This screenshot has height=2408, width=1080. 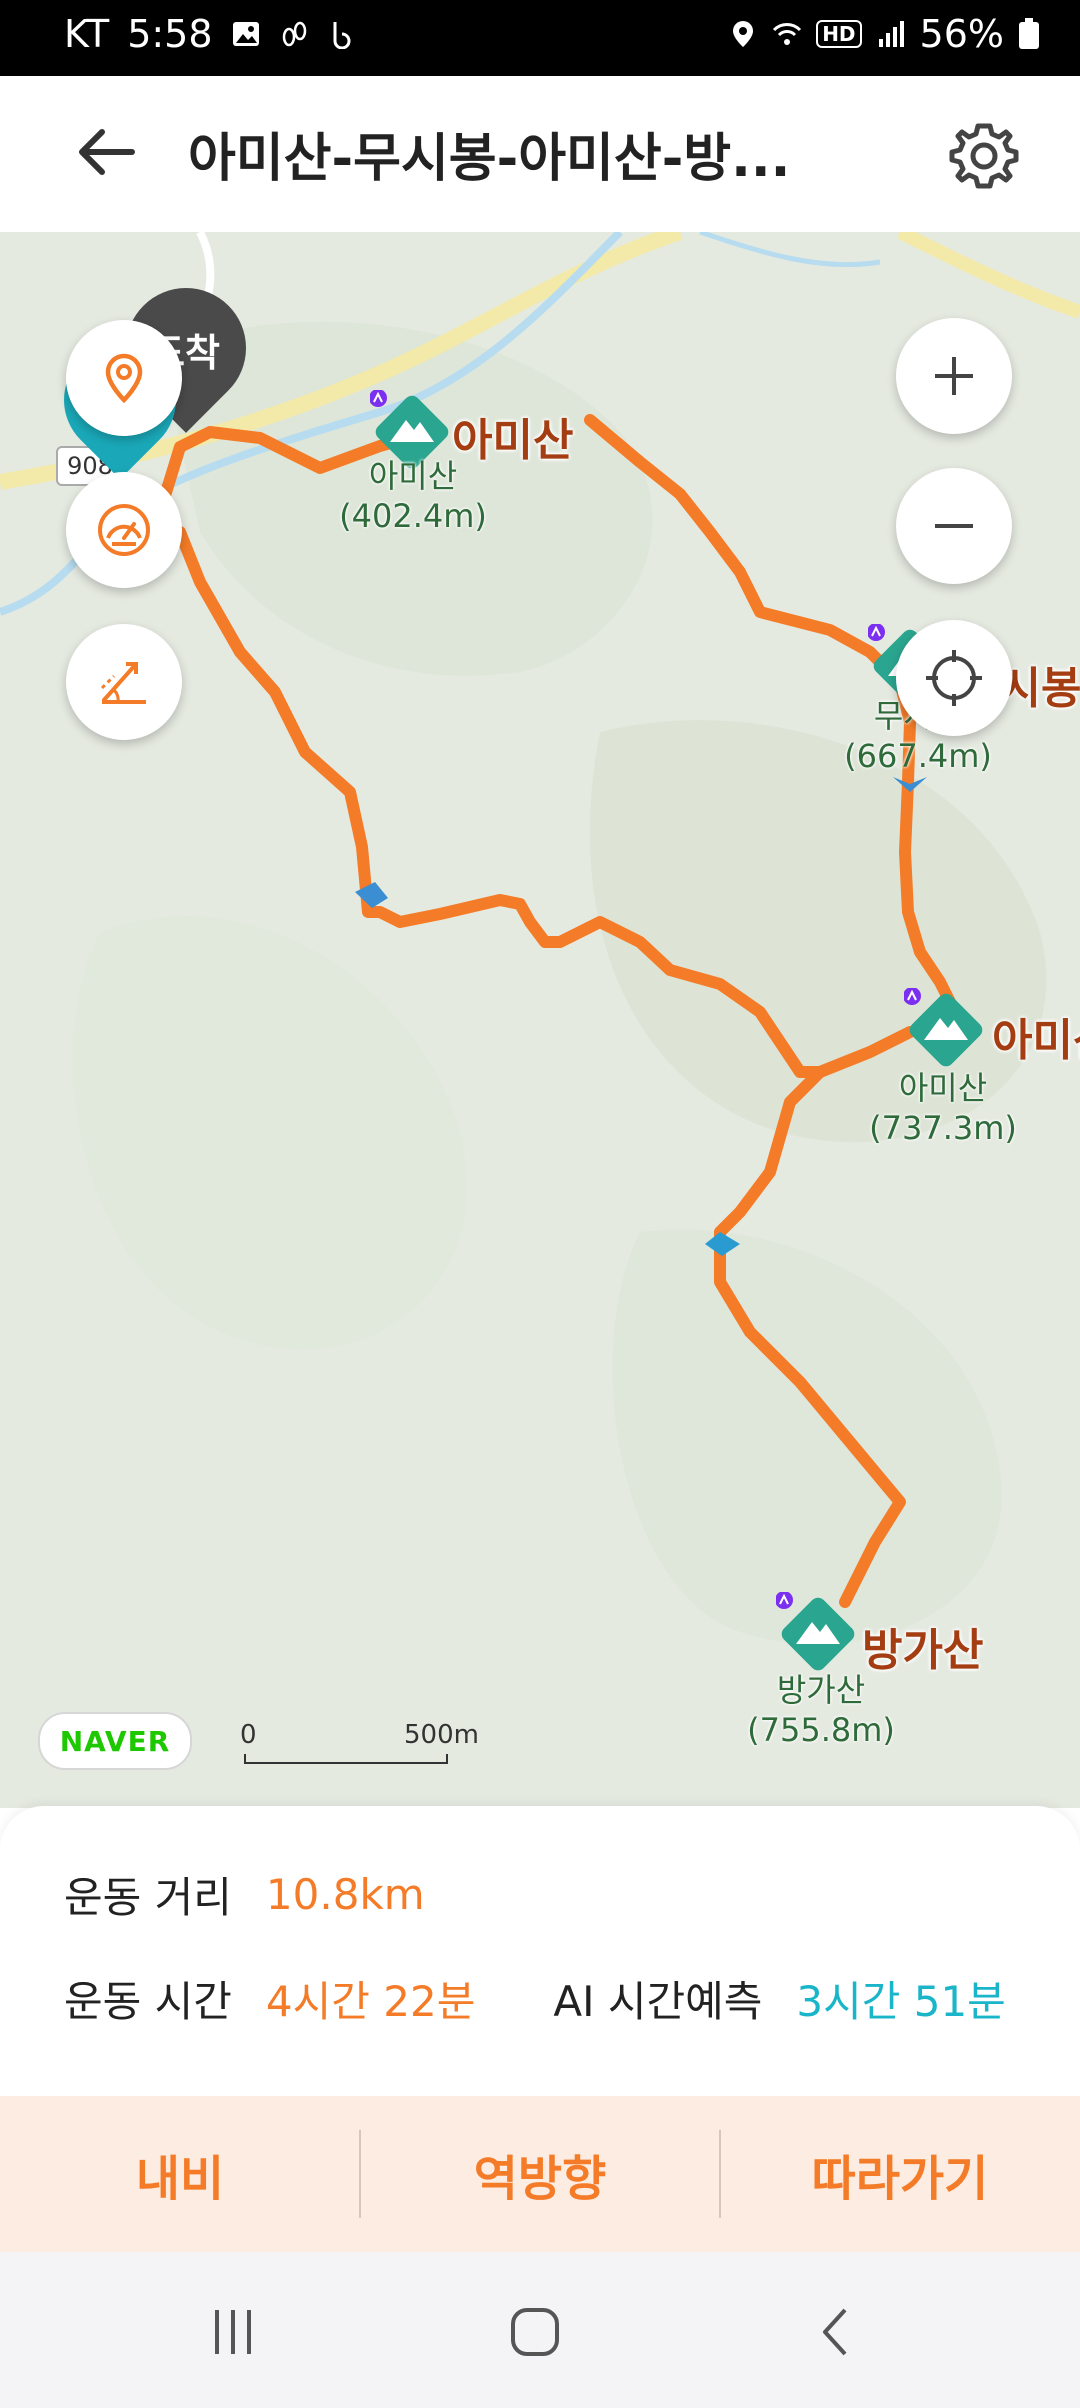 I want to click on reverse-button: 역방향, so click(x=540, y=2174).